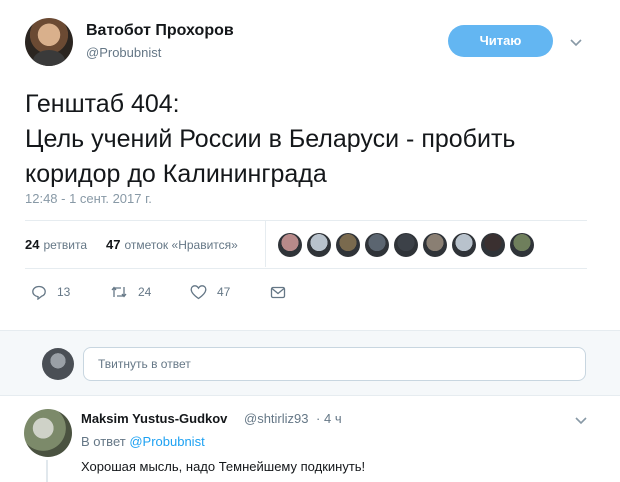 The height and width of the screenshot is (482, 620). What do you see at coordinates (39, 292) in the screenshot?
I see `reply-icon` at bounding box center [39, 292].